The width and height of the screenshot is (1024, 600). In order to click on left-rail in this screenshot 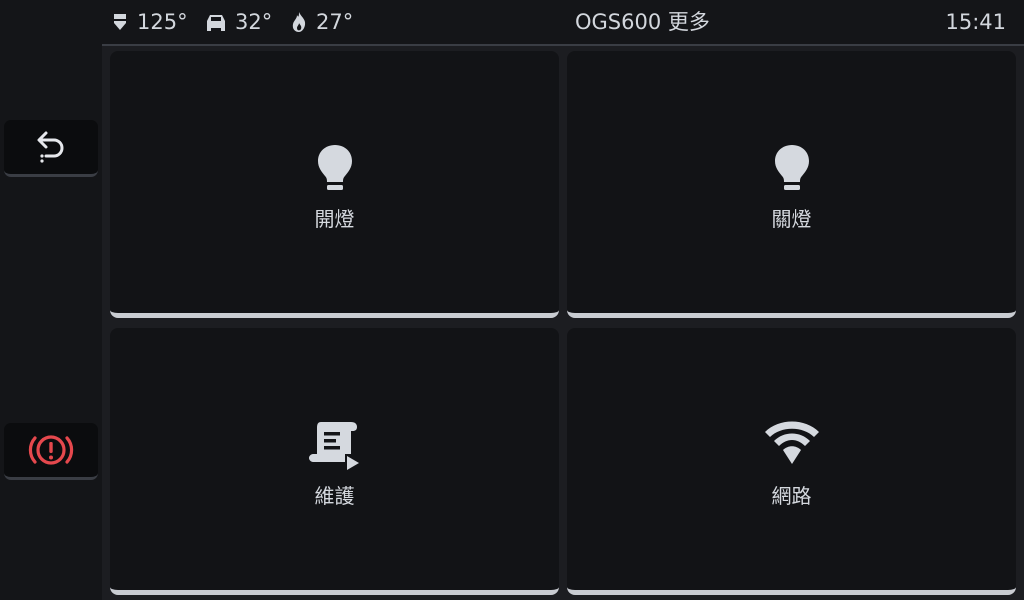, I will do `click(51, 300)`.